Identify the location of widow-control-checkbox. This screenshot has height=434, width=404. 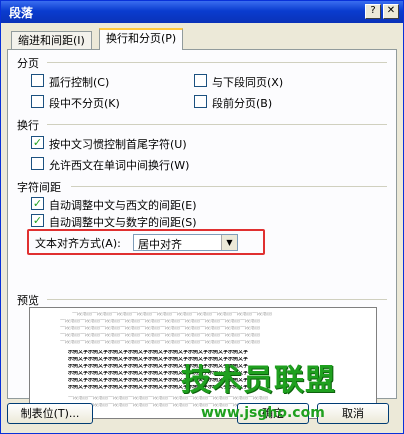
(37, 80).